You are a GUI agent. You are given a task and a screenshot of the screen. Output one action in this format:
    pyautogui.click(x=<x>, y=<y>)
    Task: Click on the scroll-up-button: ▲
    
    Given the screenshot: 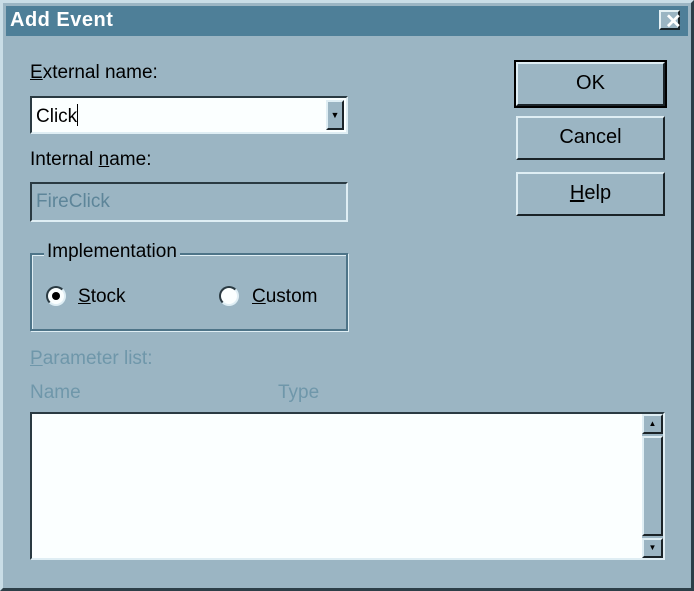 What is the action you would take?
    pyautogui.click(x=652, y=424)
    